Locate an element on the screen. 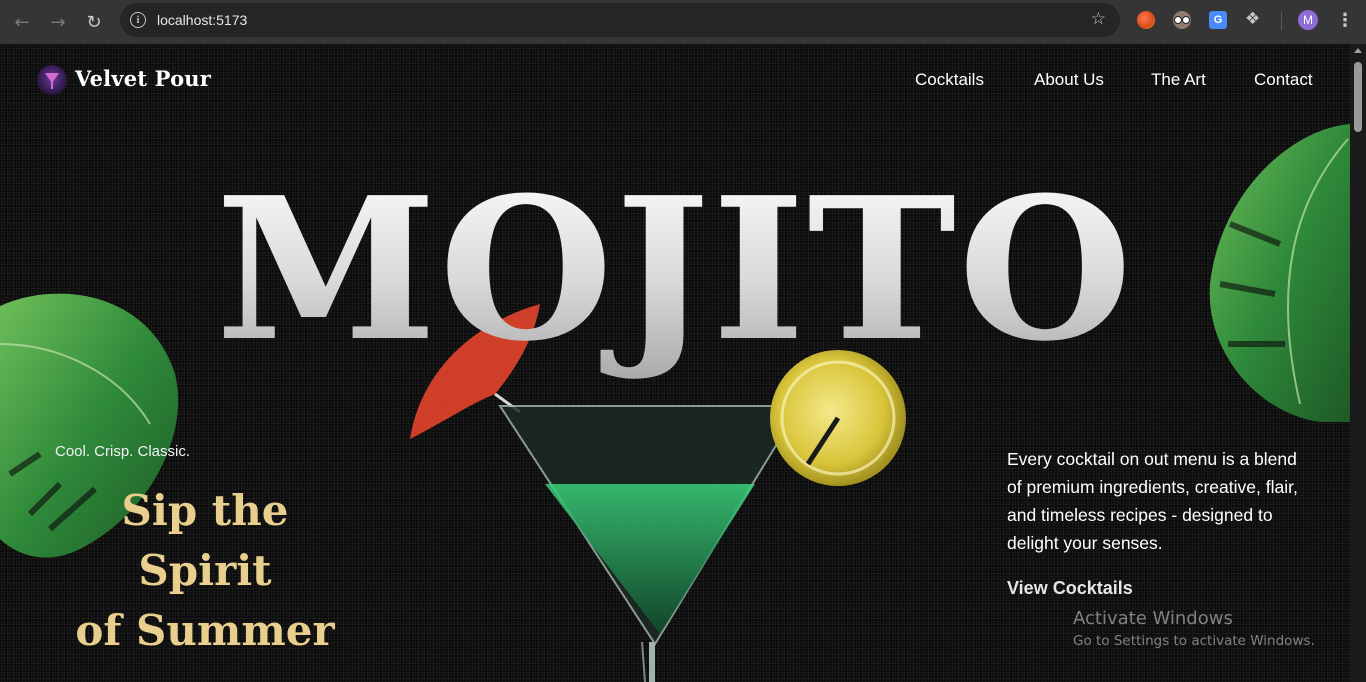  tagline-big-line2: of Summer is located at coordinates (205, 630).